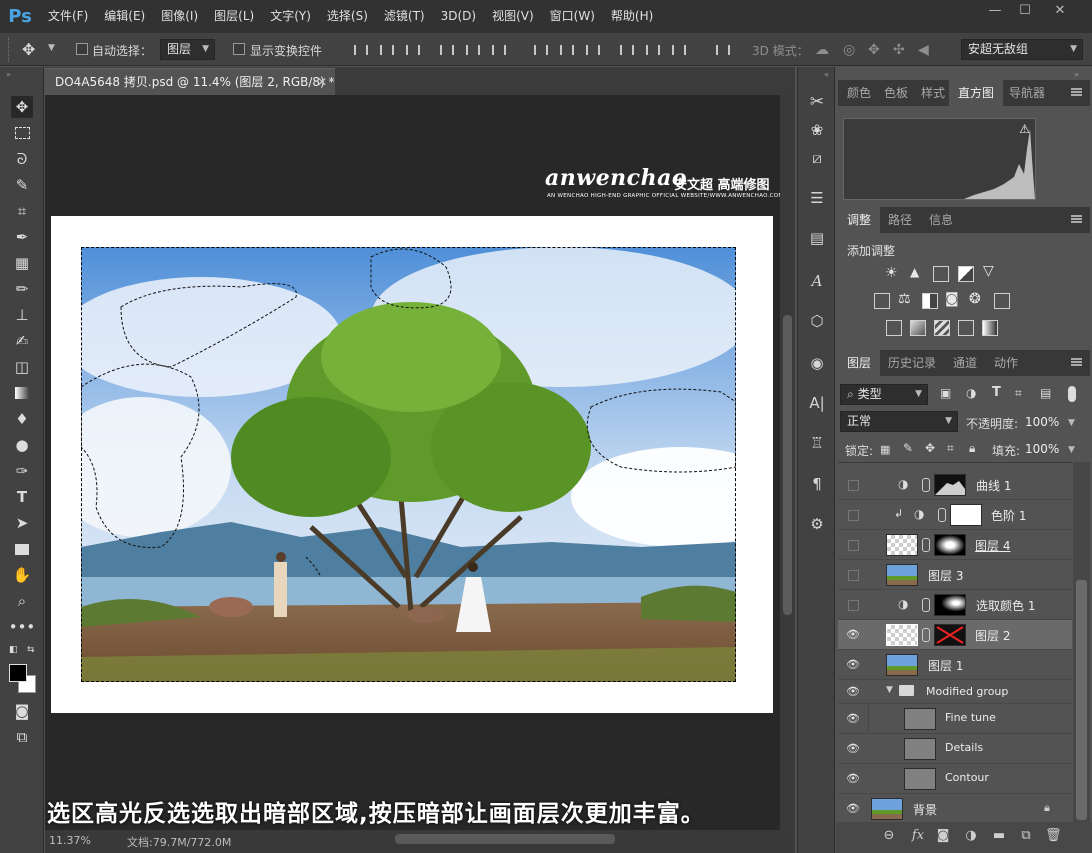 The height and width of the screenshot is (853, 1092). What do you see at coordinates (22, 367) in the screenshot?
I see `eraser-tool-icon: ◫` at bounding box center [22, 367].